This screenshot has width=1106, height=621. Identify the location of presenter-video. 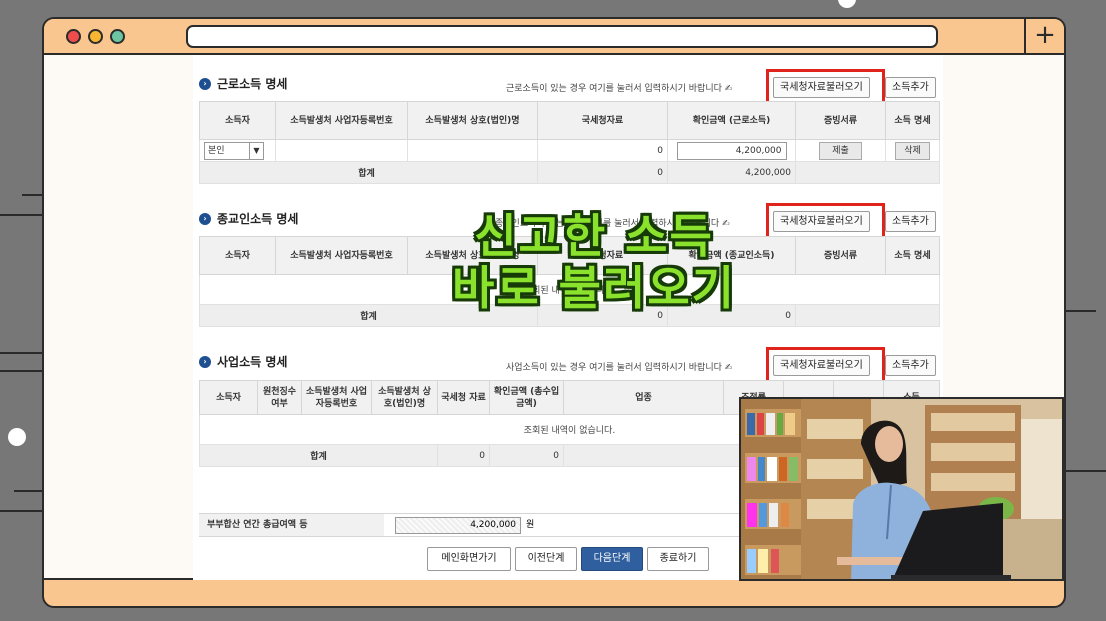
(901, 489).